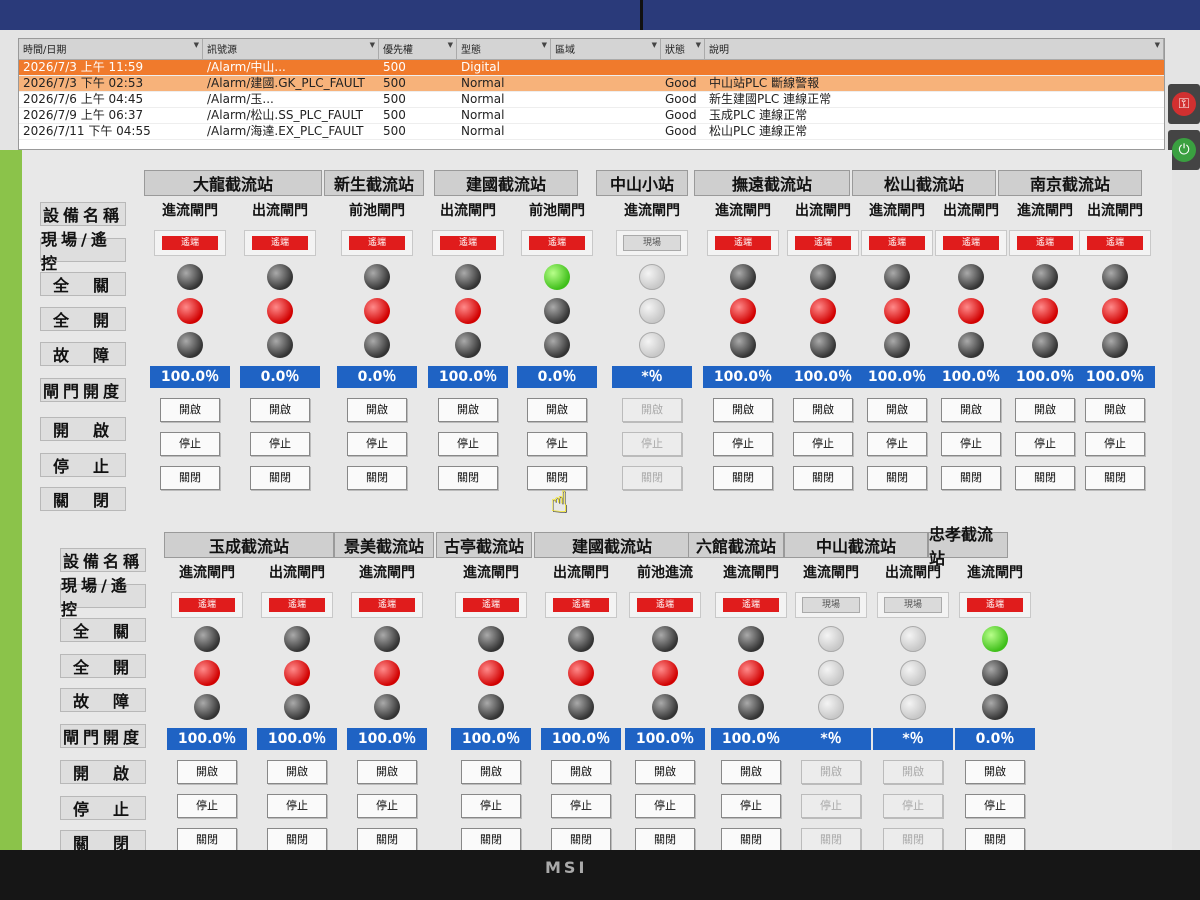 Image resolution: width=1200 pixels, height=900 pixels. I want to click on gate-opening-value: 100.0％, so click(823, 377).